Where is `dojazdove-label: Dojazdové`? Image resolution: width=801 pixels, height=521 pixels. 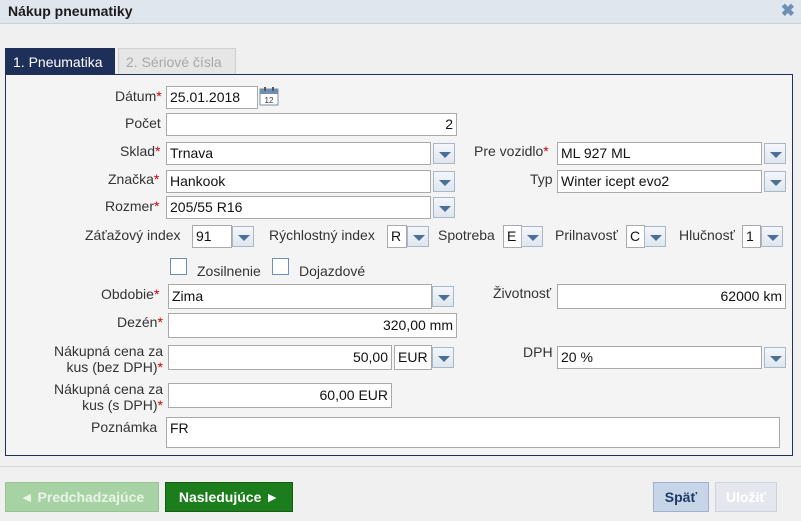 dojazdove-label: Dojazdové is located at coordinates (332, 271).